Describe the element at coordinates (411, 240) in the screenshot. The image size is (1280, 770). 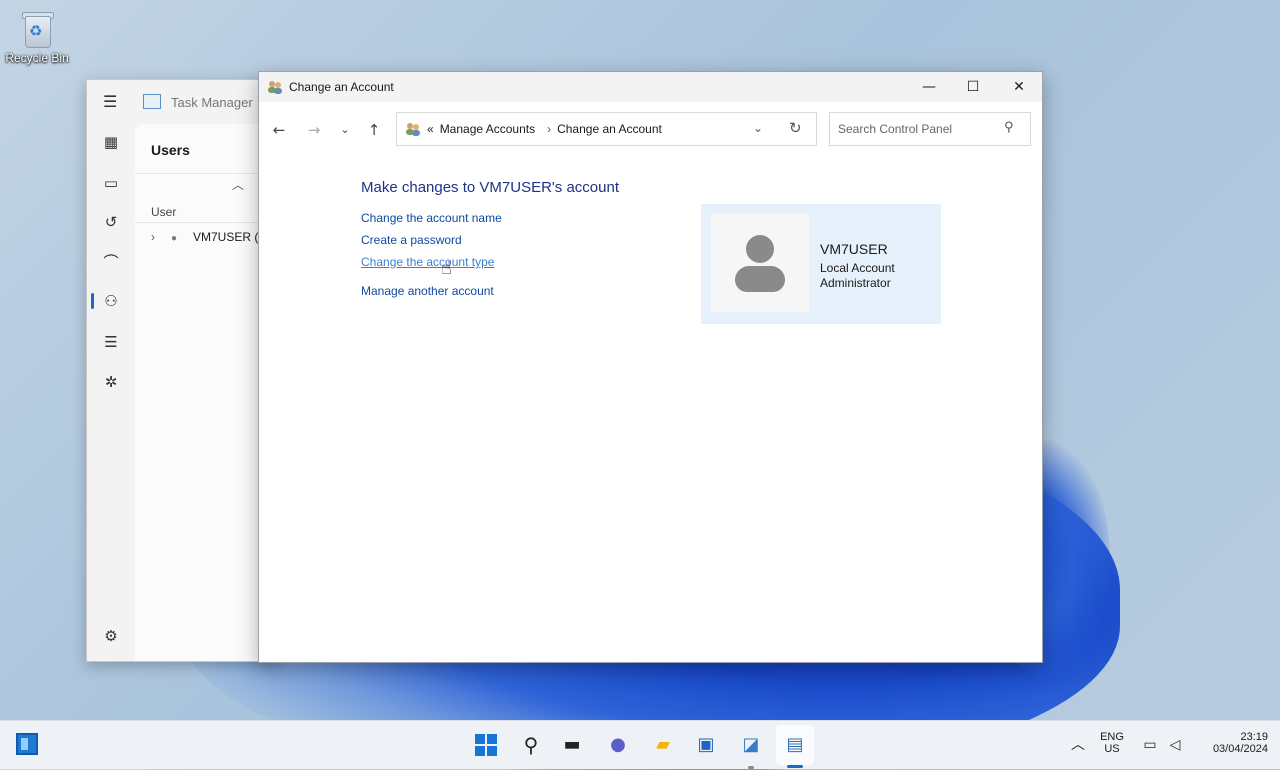
I see `create-password-link: Create a password` at that location.